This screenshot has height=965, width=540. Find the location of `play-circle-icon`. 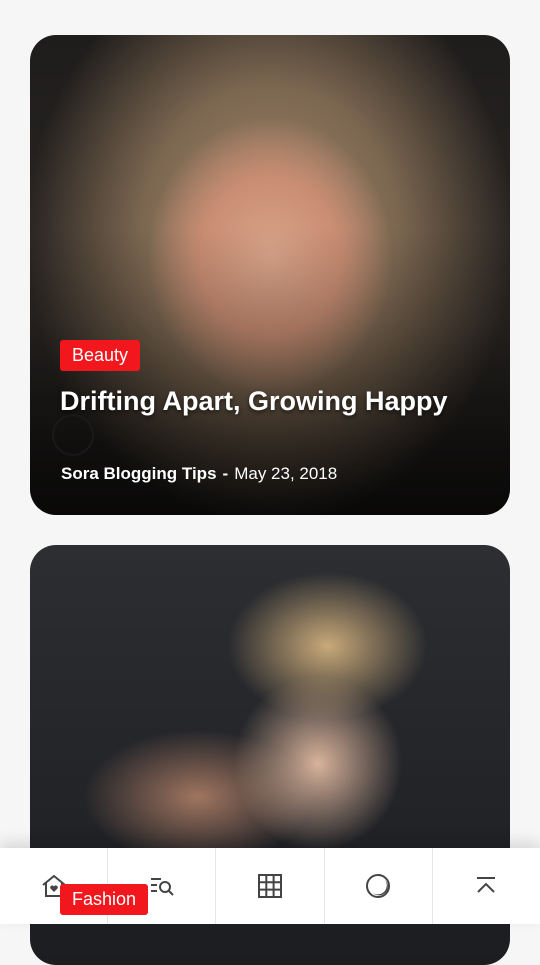

play-circle-icon is located at coordinates (73, 435).